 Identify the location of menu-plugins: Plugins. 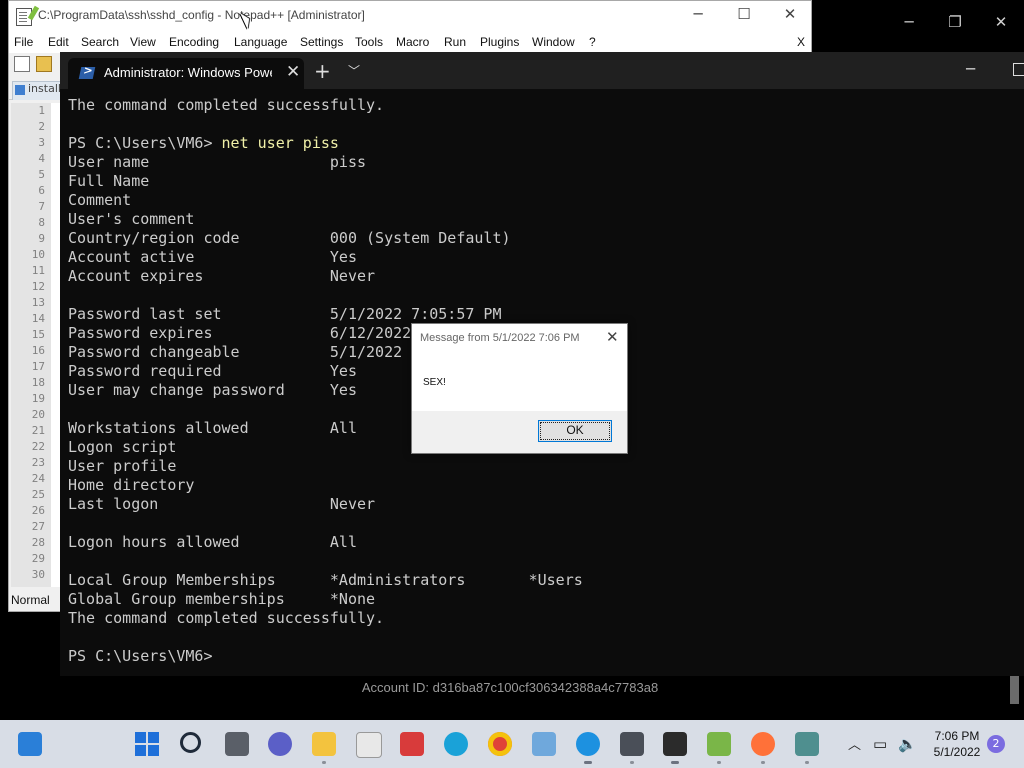
(499, 42).